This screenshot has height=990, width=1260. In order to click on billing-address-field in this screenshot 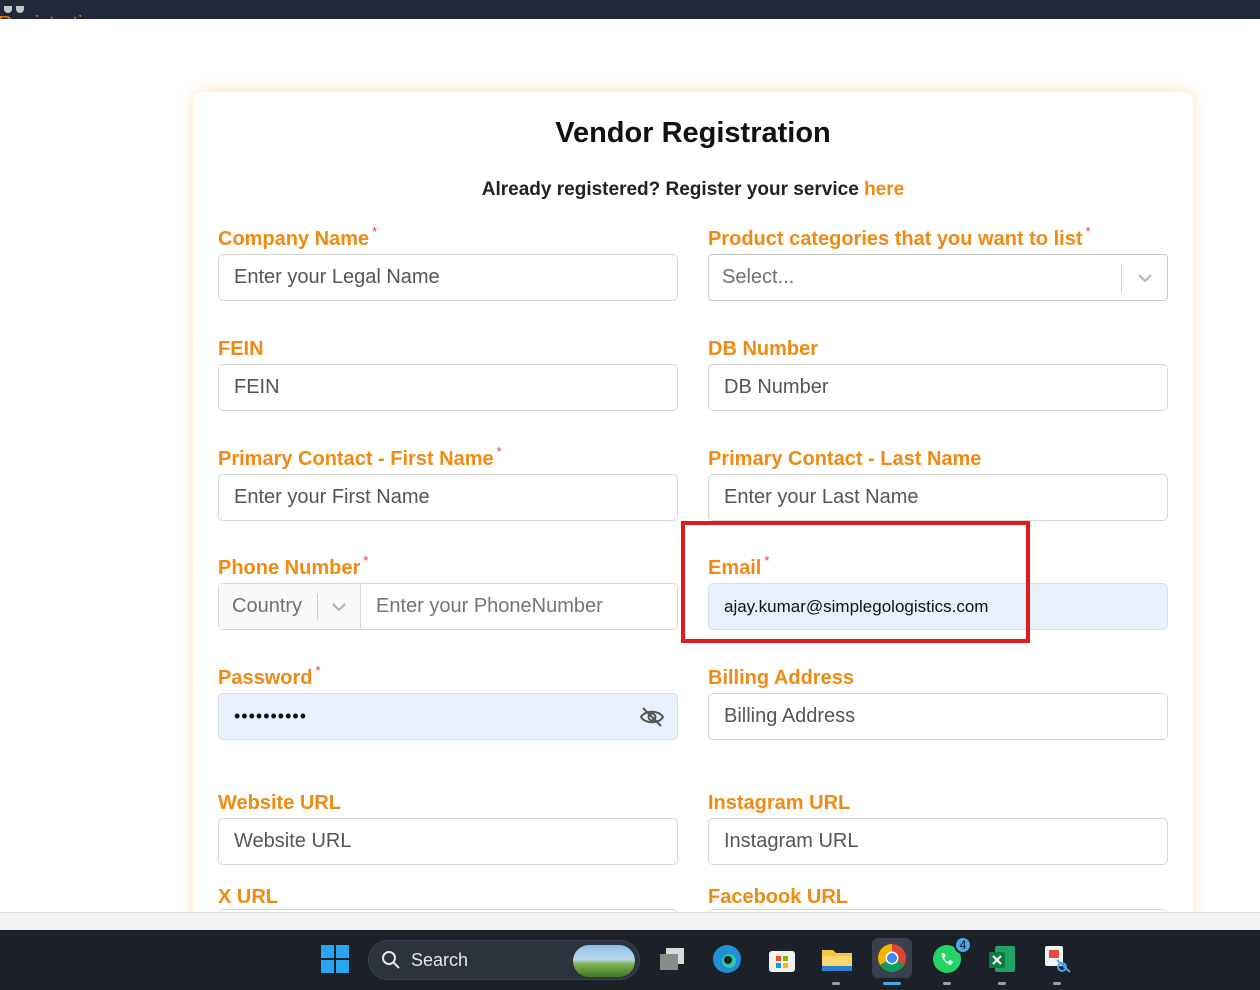, I will do `click(938, 716)`.